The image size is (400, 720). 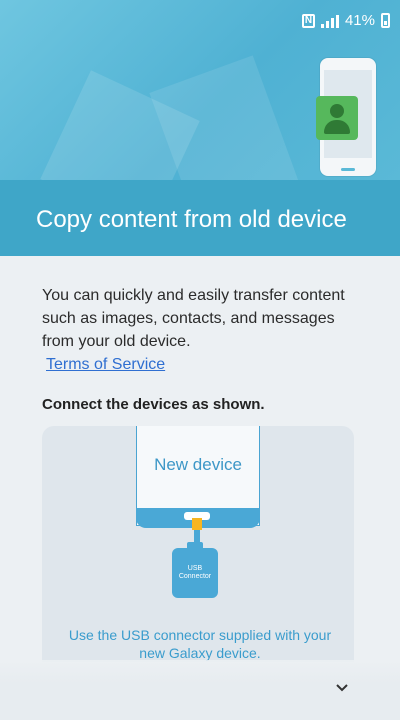 I want to click on battery-percent: 41%, so click(x=359, y=20).